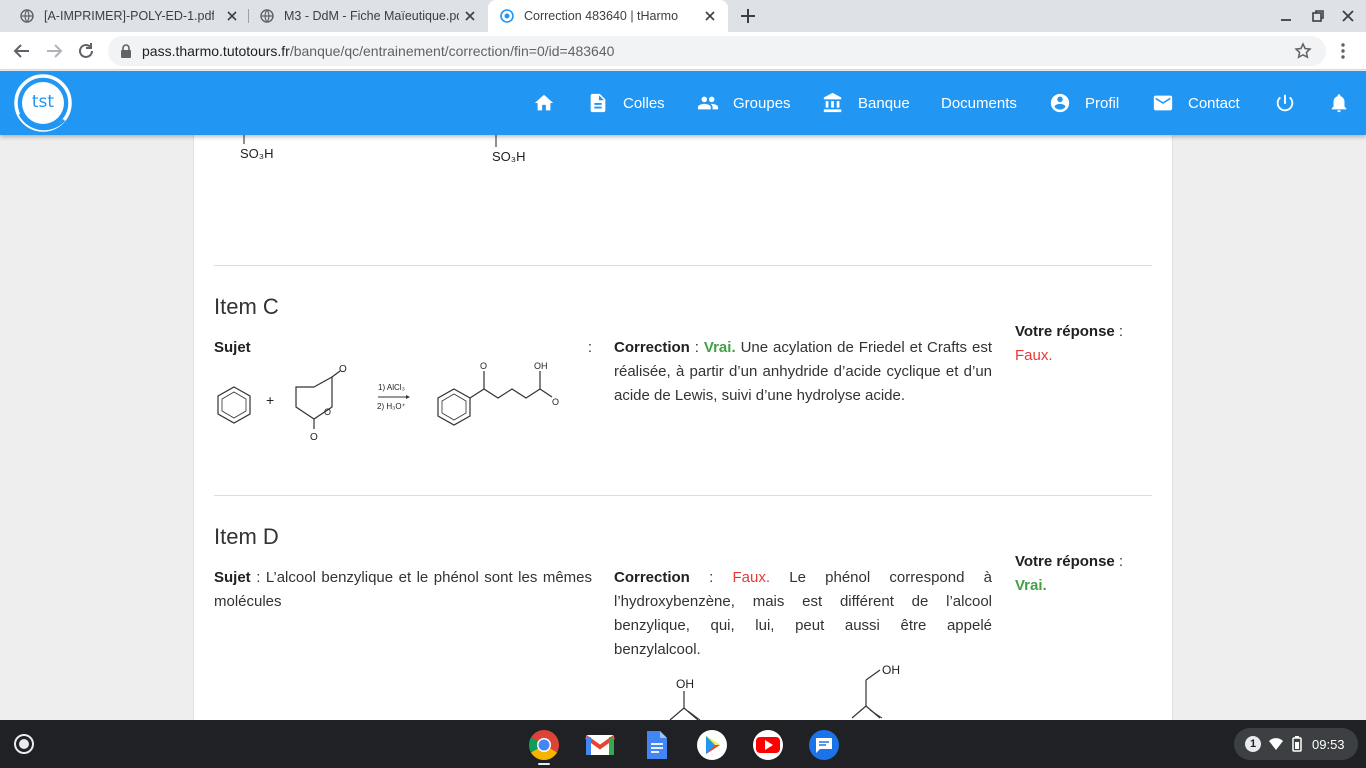 This screenshot has height=768, width=1366. I want to click on item-d-title: Item D, so click(246, 536).